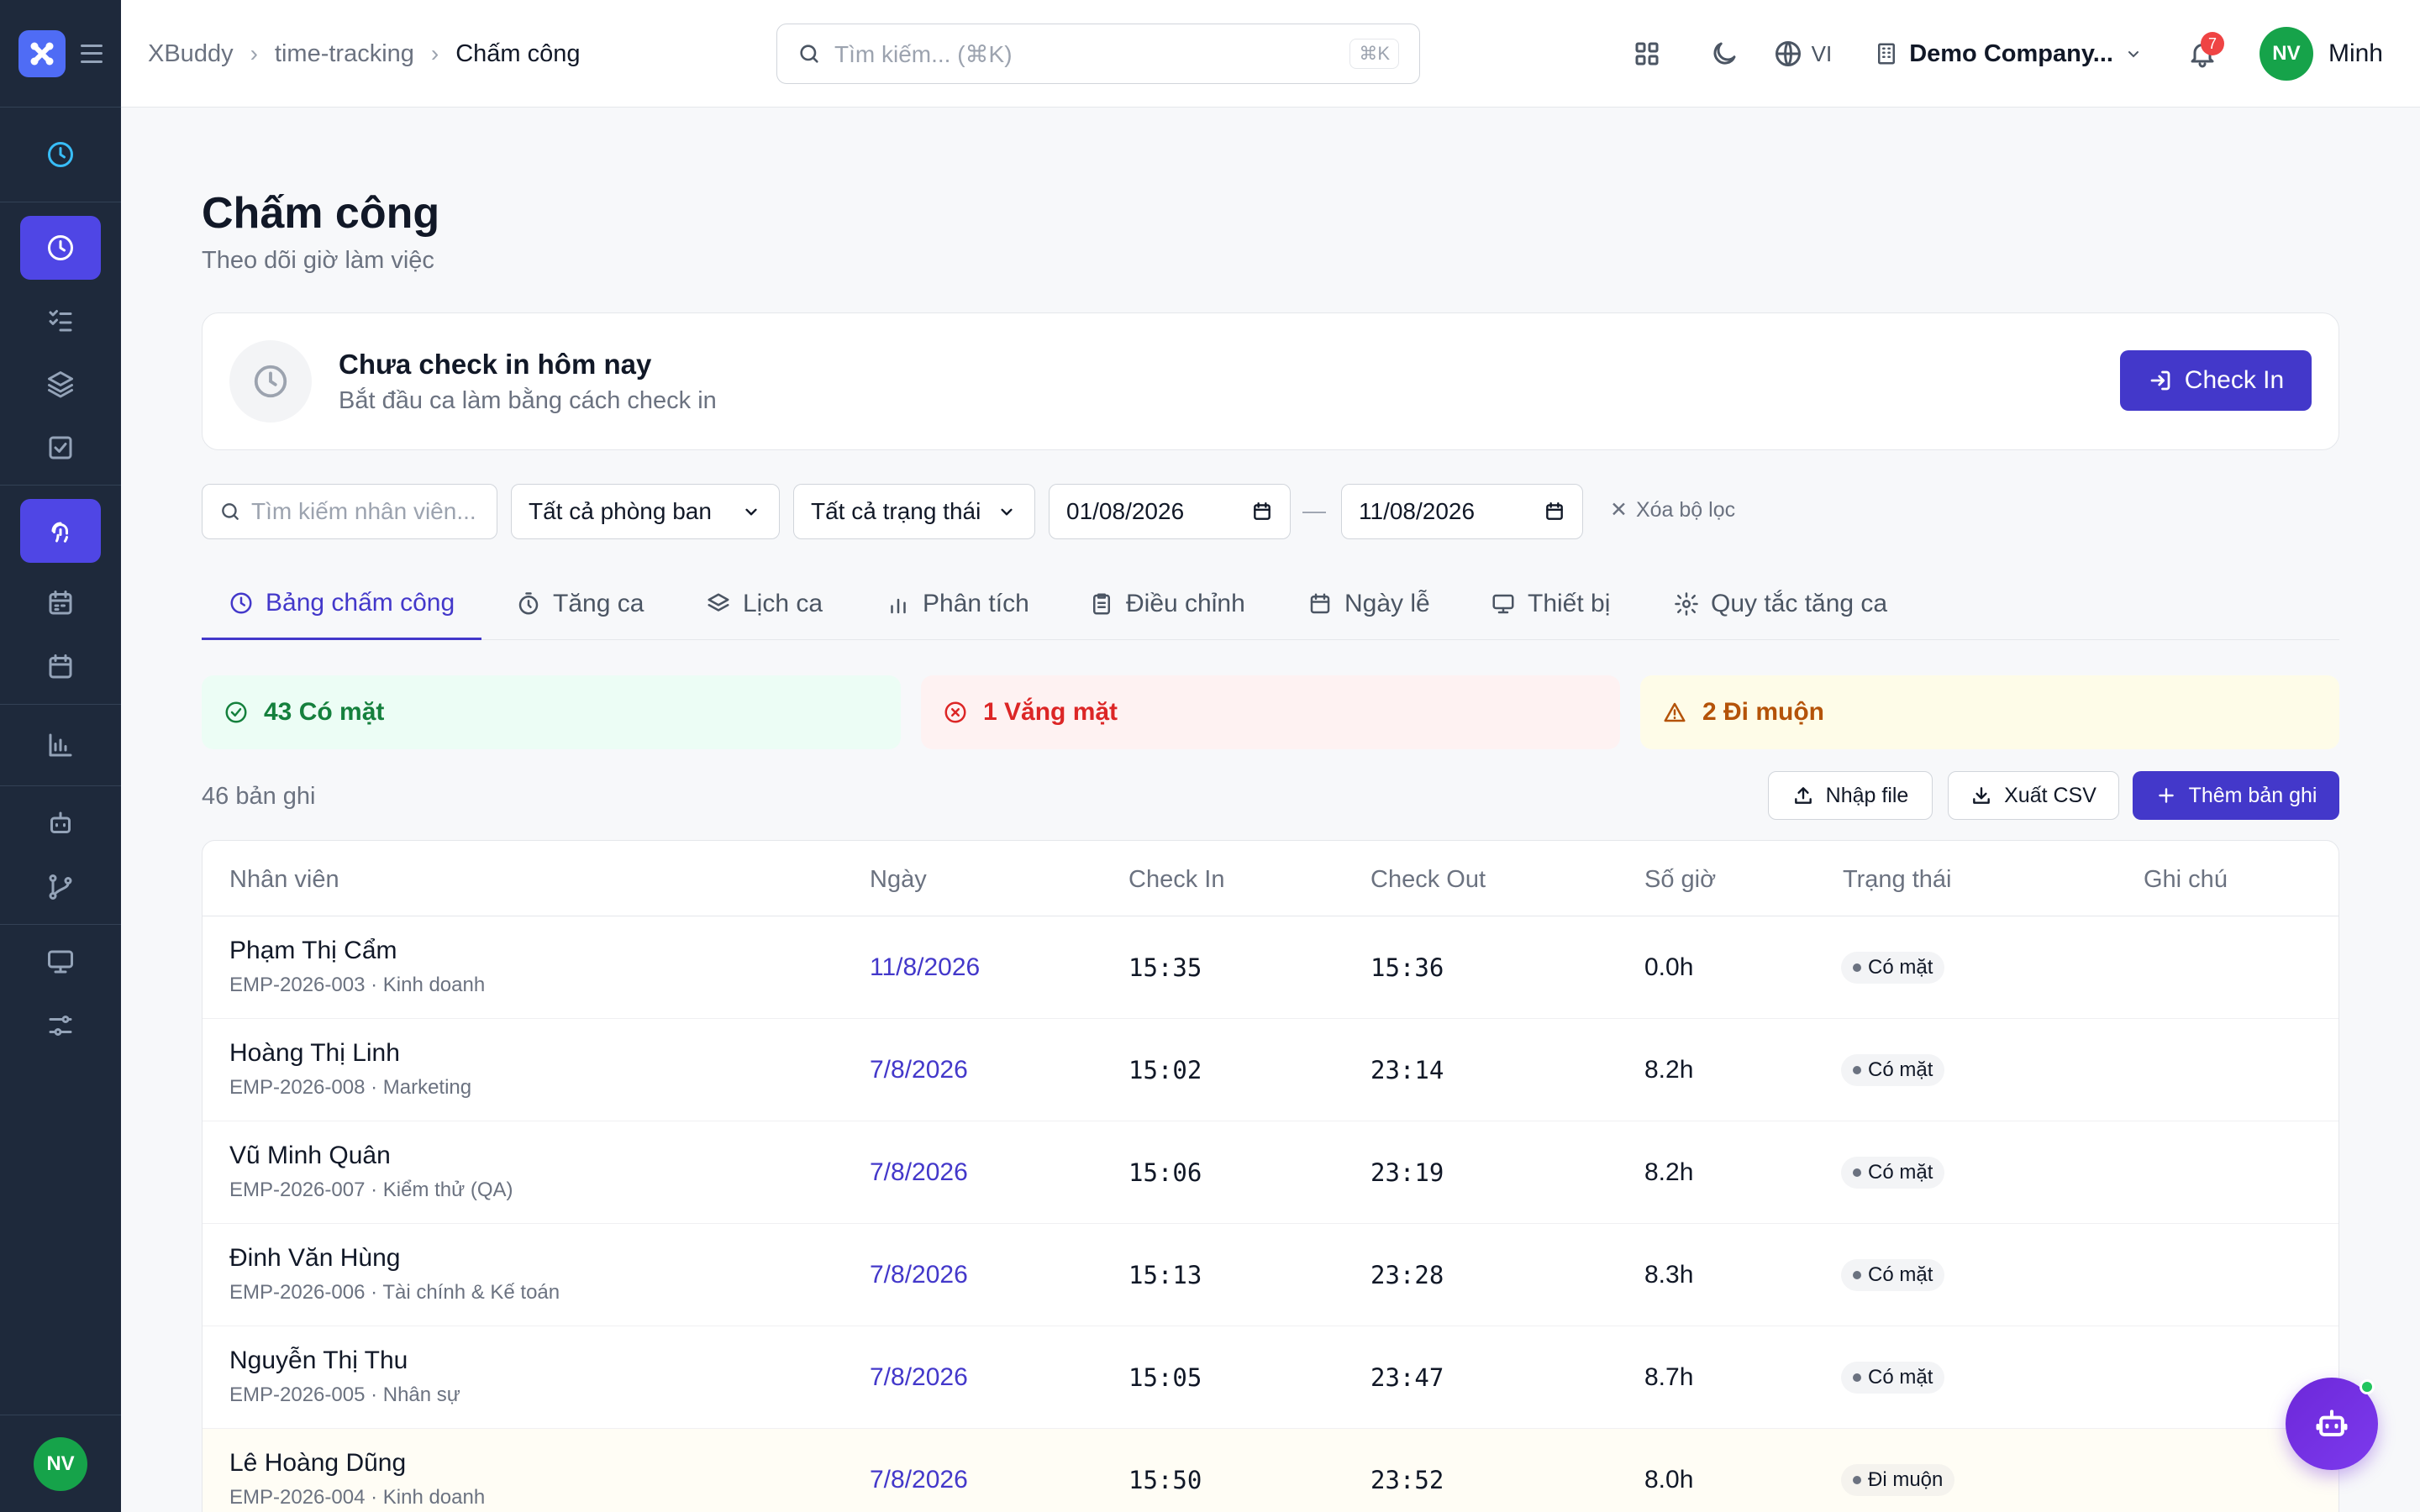  What do you see at coordinates (254, 53) in the screenshot?
I see `chevron-right-icon: ›` at bounding box center [254, 53].